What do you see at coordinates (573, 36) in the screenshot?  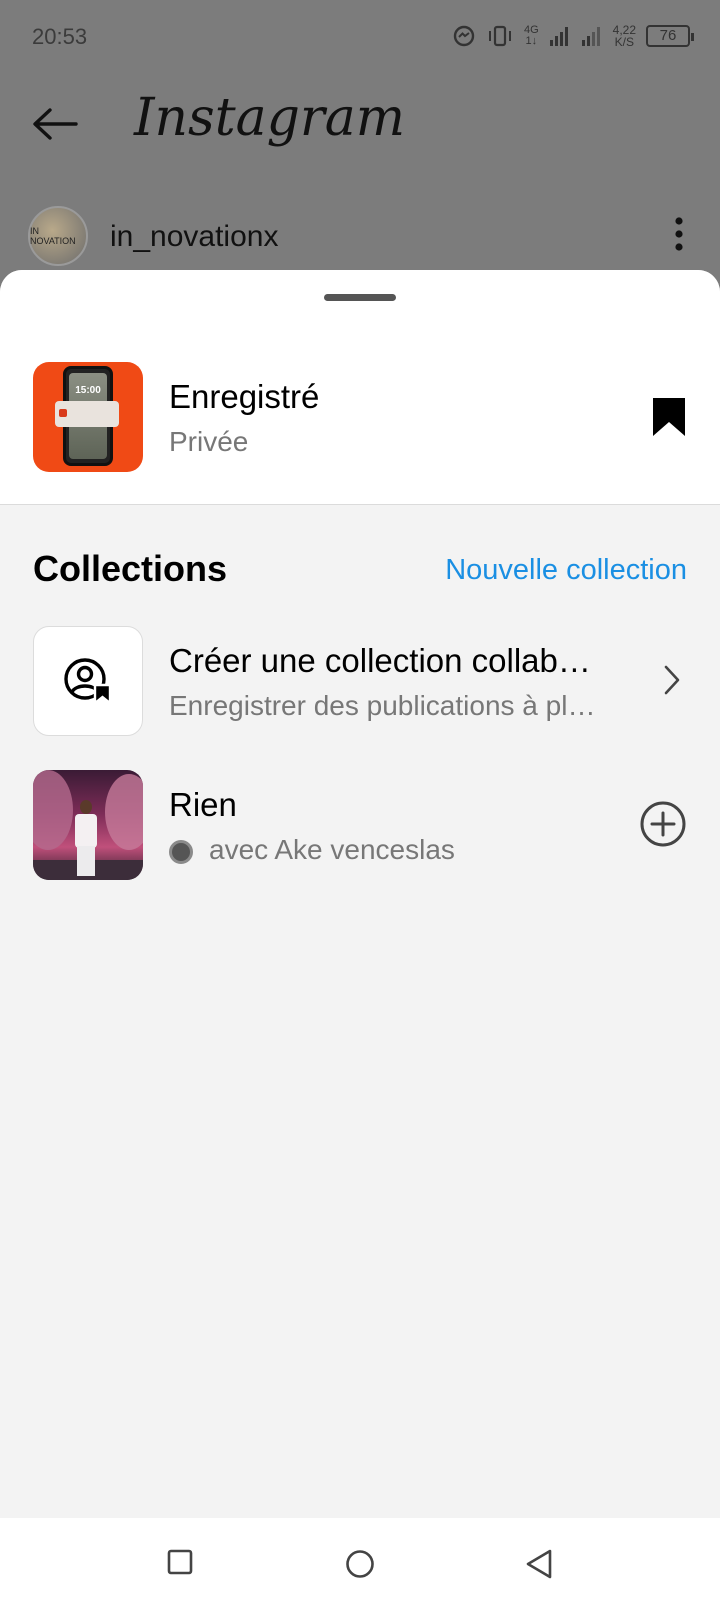 I see `status-icons: 4G 1↓ 4,22 K/S 76` at bounding box center [573, 36].